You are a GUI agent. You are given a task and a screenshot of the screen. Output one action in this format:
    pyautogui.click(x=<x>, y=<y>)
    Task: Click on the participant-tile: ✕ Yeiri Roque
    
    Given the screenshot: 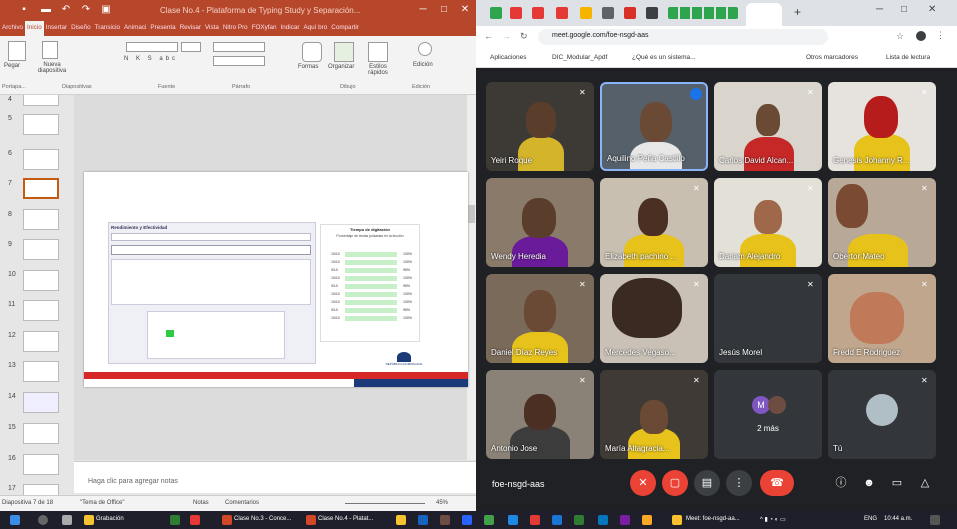 What is the action you would take?
    pyautogui.click(x=540, y=126)
    